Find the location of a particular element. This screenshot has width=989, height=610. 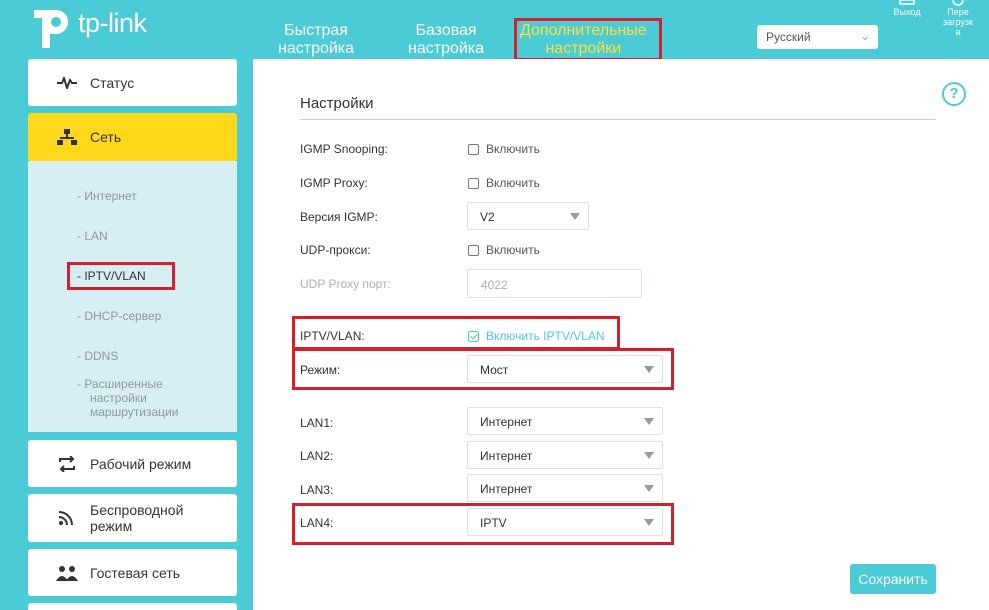

sidebar-item-wireless-line2: режим is located at coordinates (111, 526).